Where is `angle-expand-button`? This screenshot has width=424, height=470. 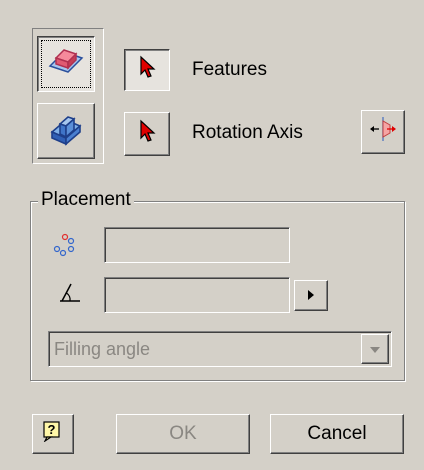
angle-expand-button is located at coordinates (311, 295).